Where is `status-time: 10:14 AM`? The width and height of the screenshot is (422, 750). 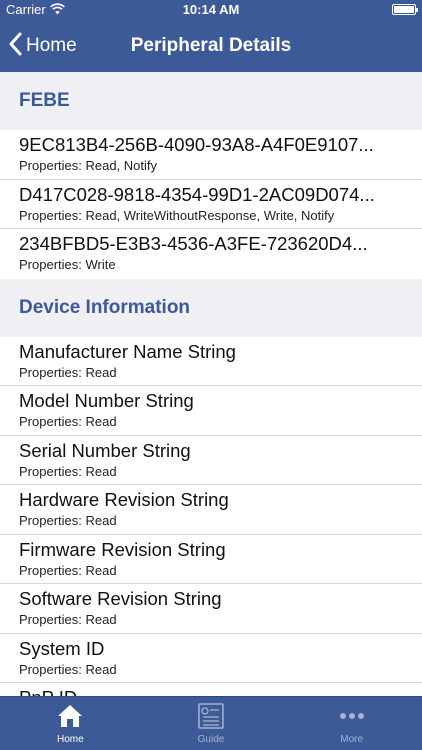
status-time: 10:14 AM is located at coordinates (211, 9).